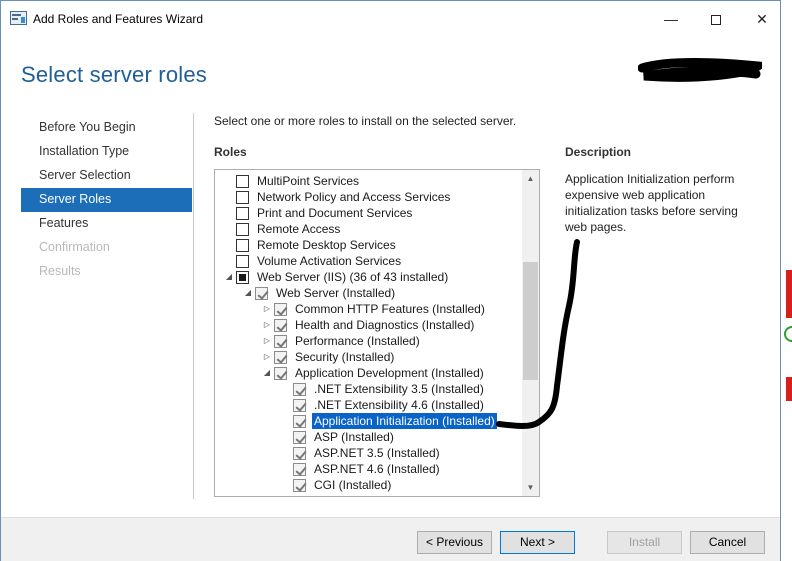  I want to click on cancel-button: Cancel, so click(727, 542).